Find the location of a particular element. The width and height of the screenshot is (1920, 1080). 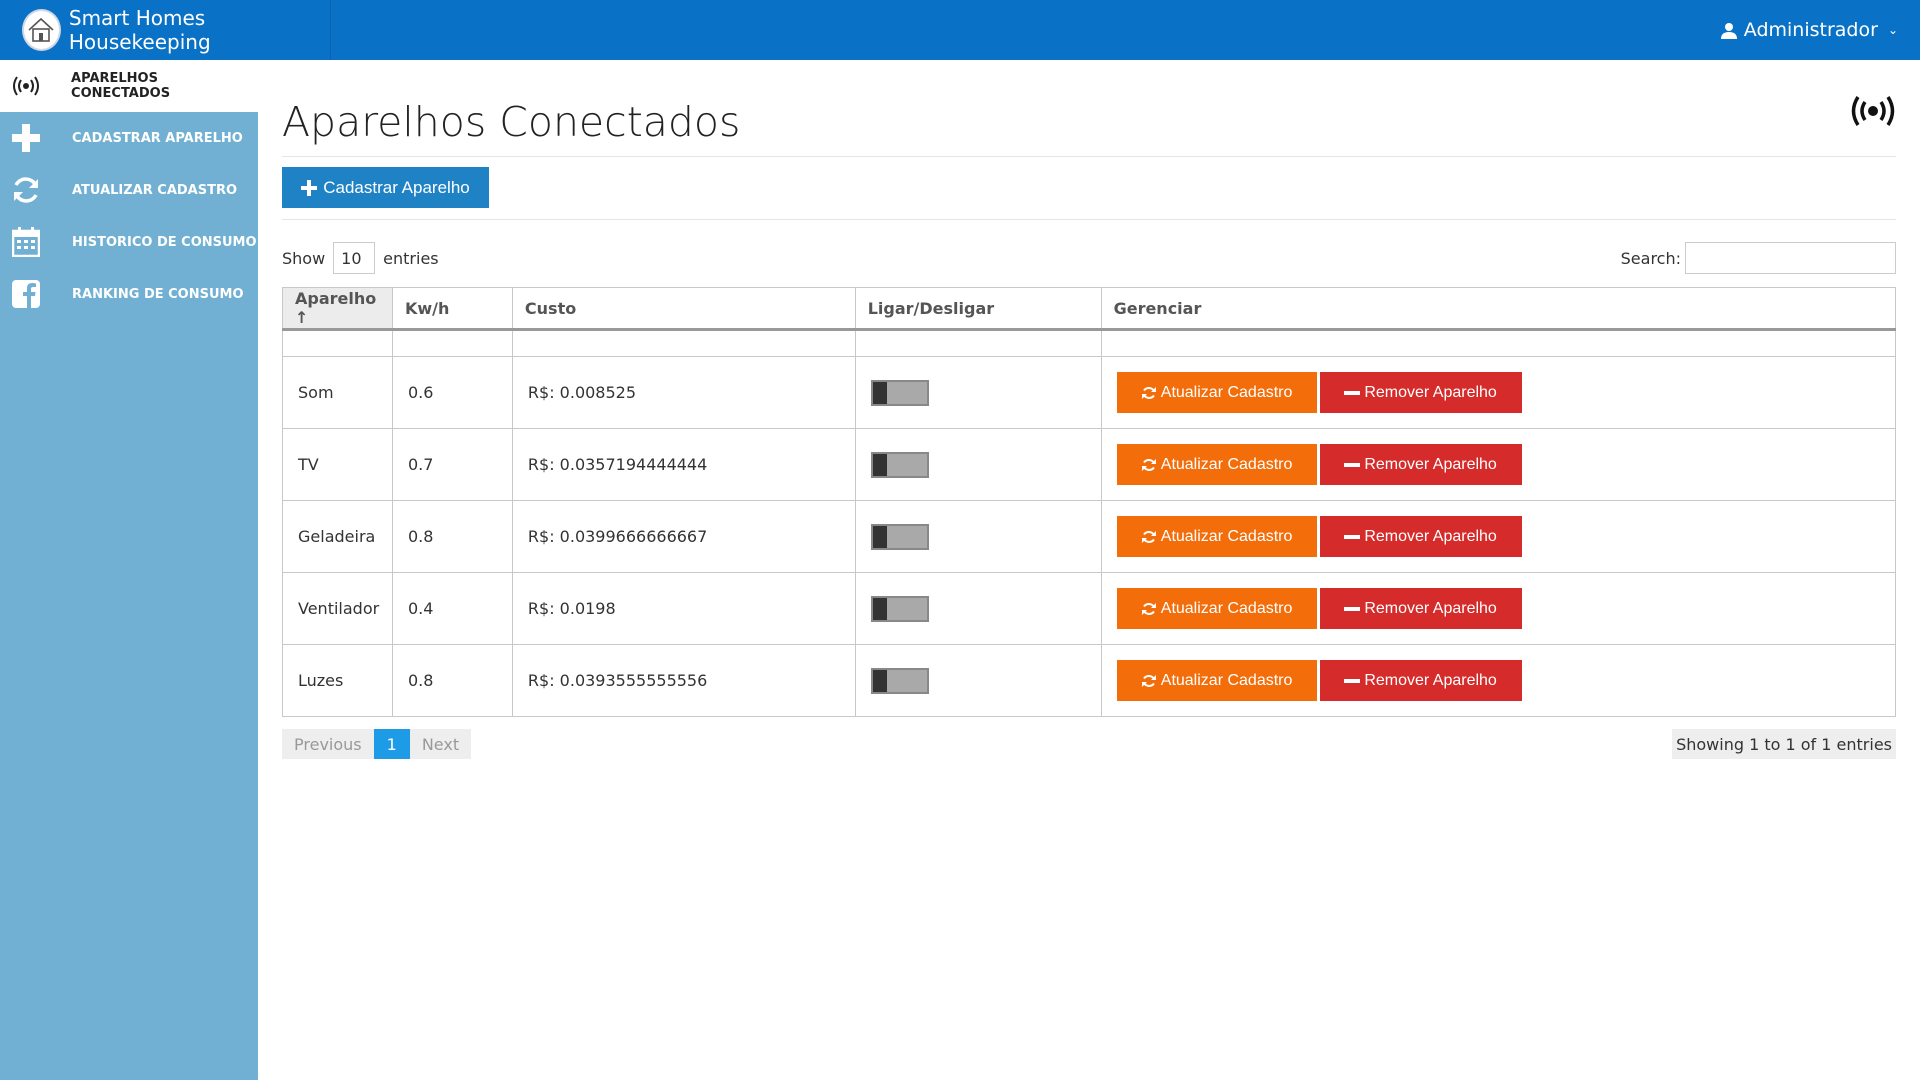

next-button: Next is located at coordinates (440, 744).